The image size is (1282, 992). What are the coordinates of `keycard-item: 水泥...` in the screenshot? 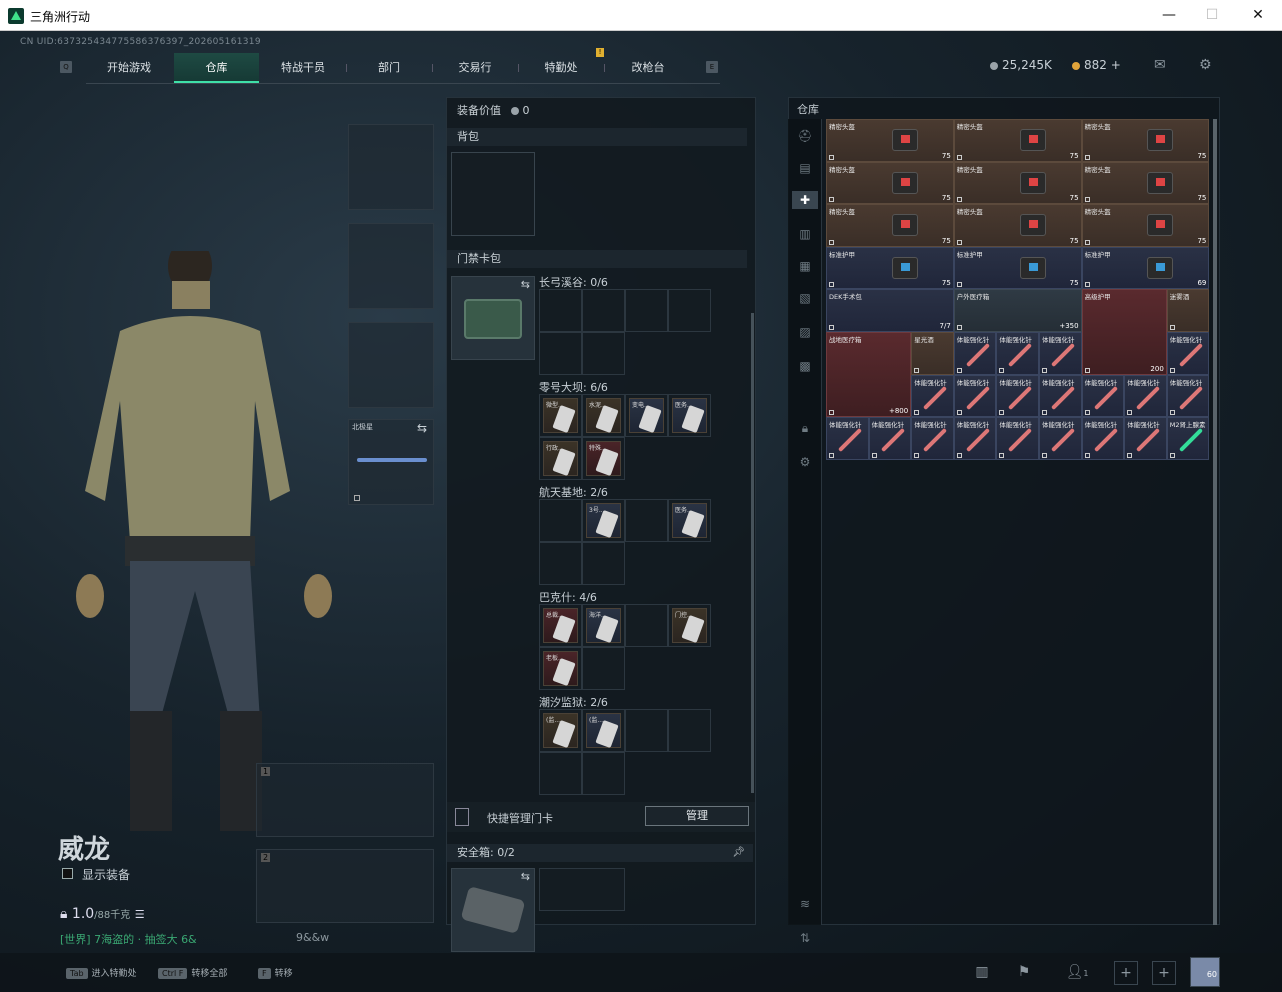 It's located at (603, 415).